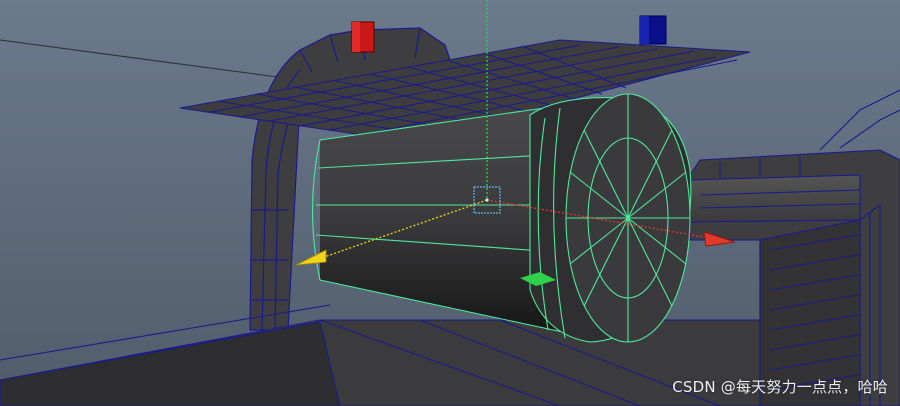 The width and height of the screenshot is (900, 406). Describe the element at coordinates (487, 200) in the screenshot. I see `pivot-center` at that location.